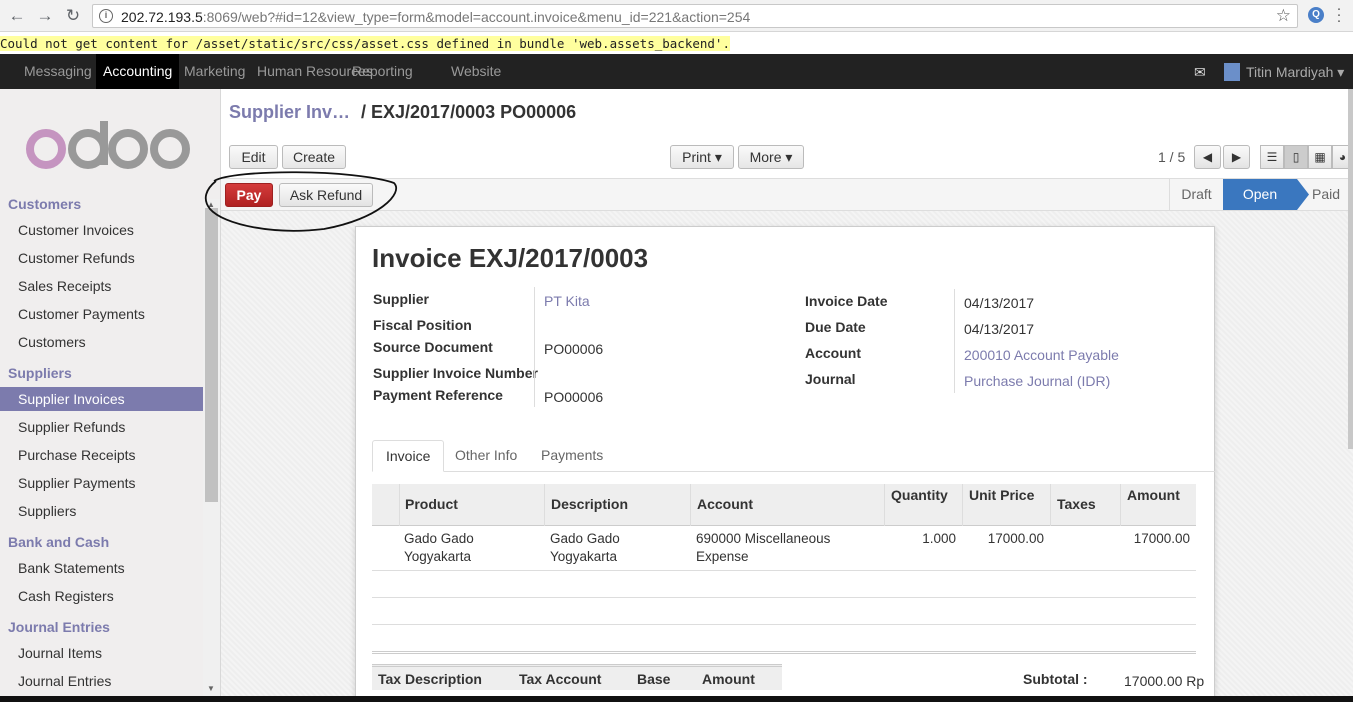 Image resolution: width=1353 pixels, height=702 pixels. What do you see at coordinates (58, 71) in the screenshot?
I see `nav-messaging: Messaging` at bounding box center [58, 71].